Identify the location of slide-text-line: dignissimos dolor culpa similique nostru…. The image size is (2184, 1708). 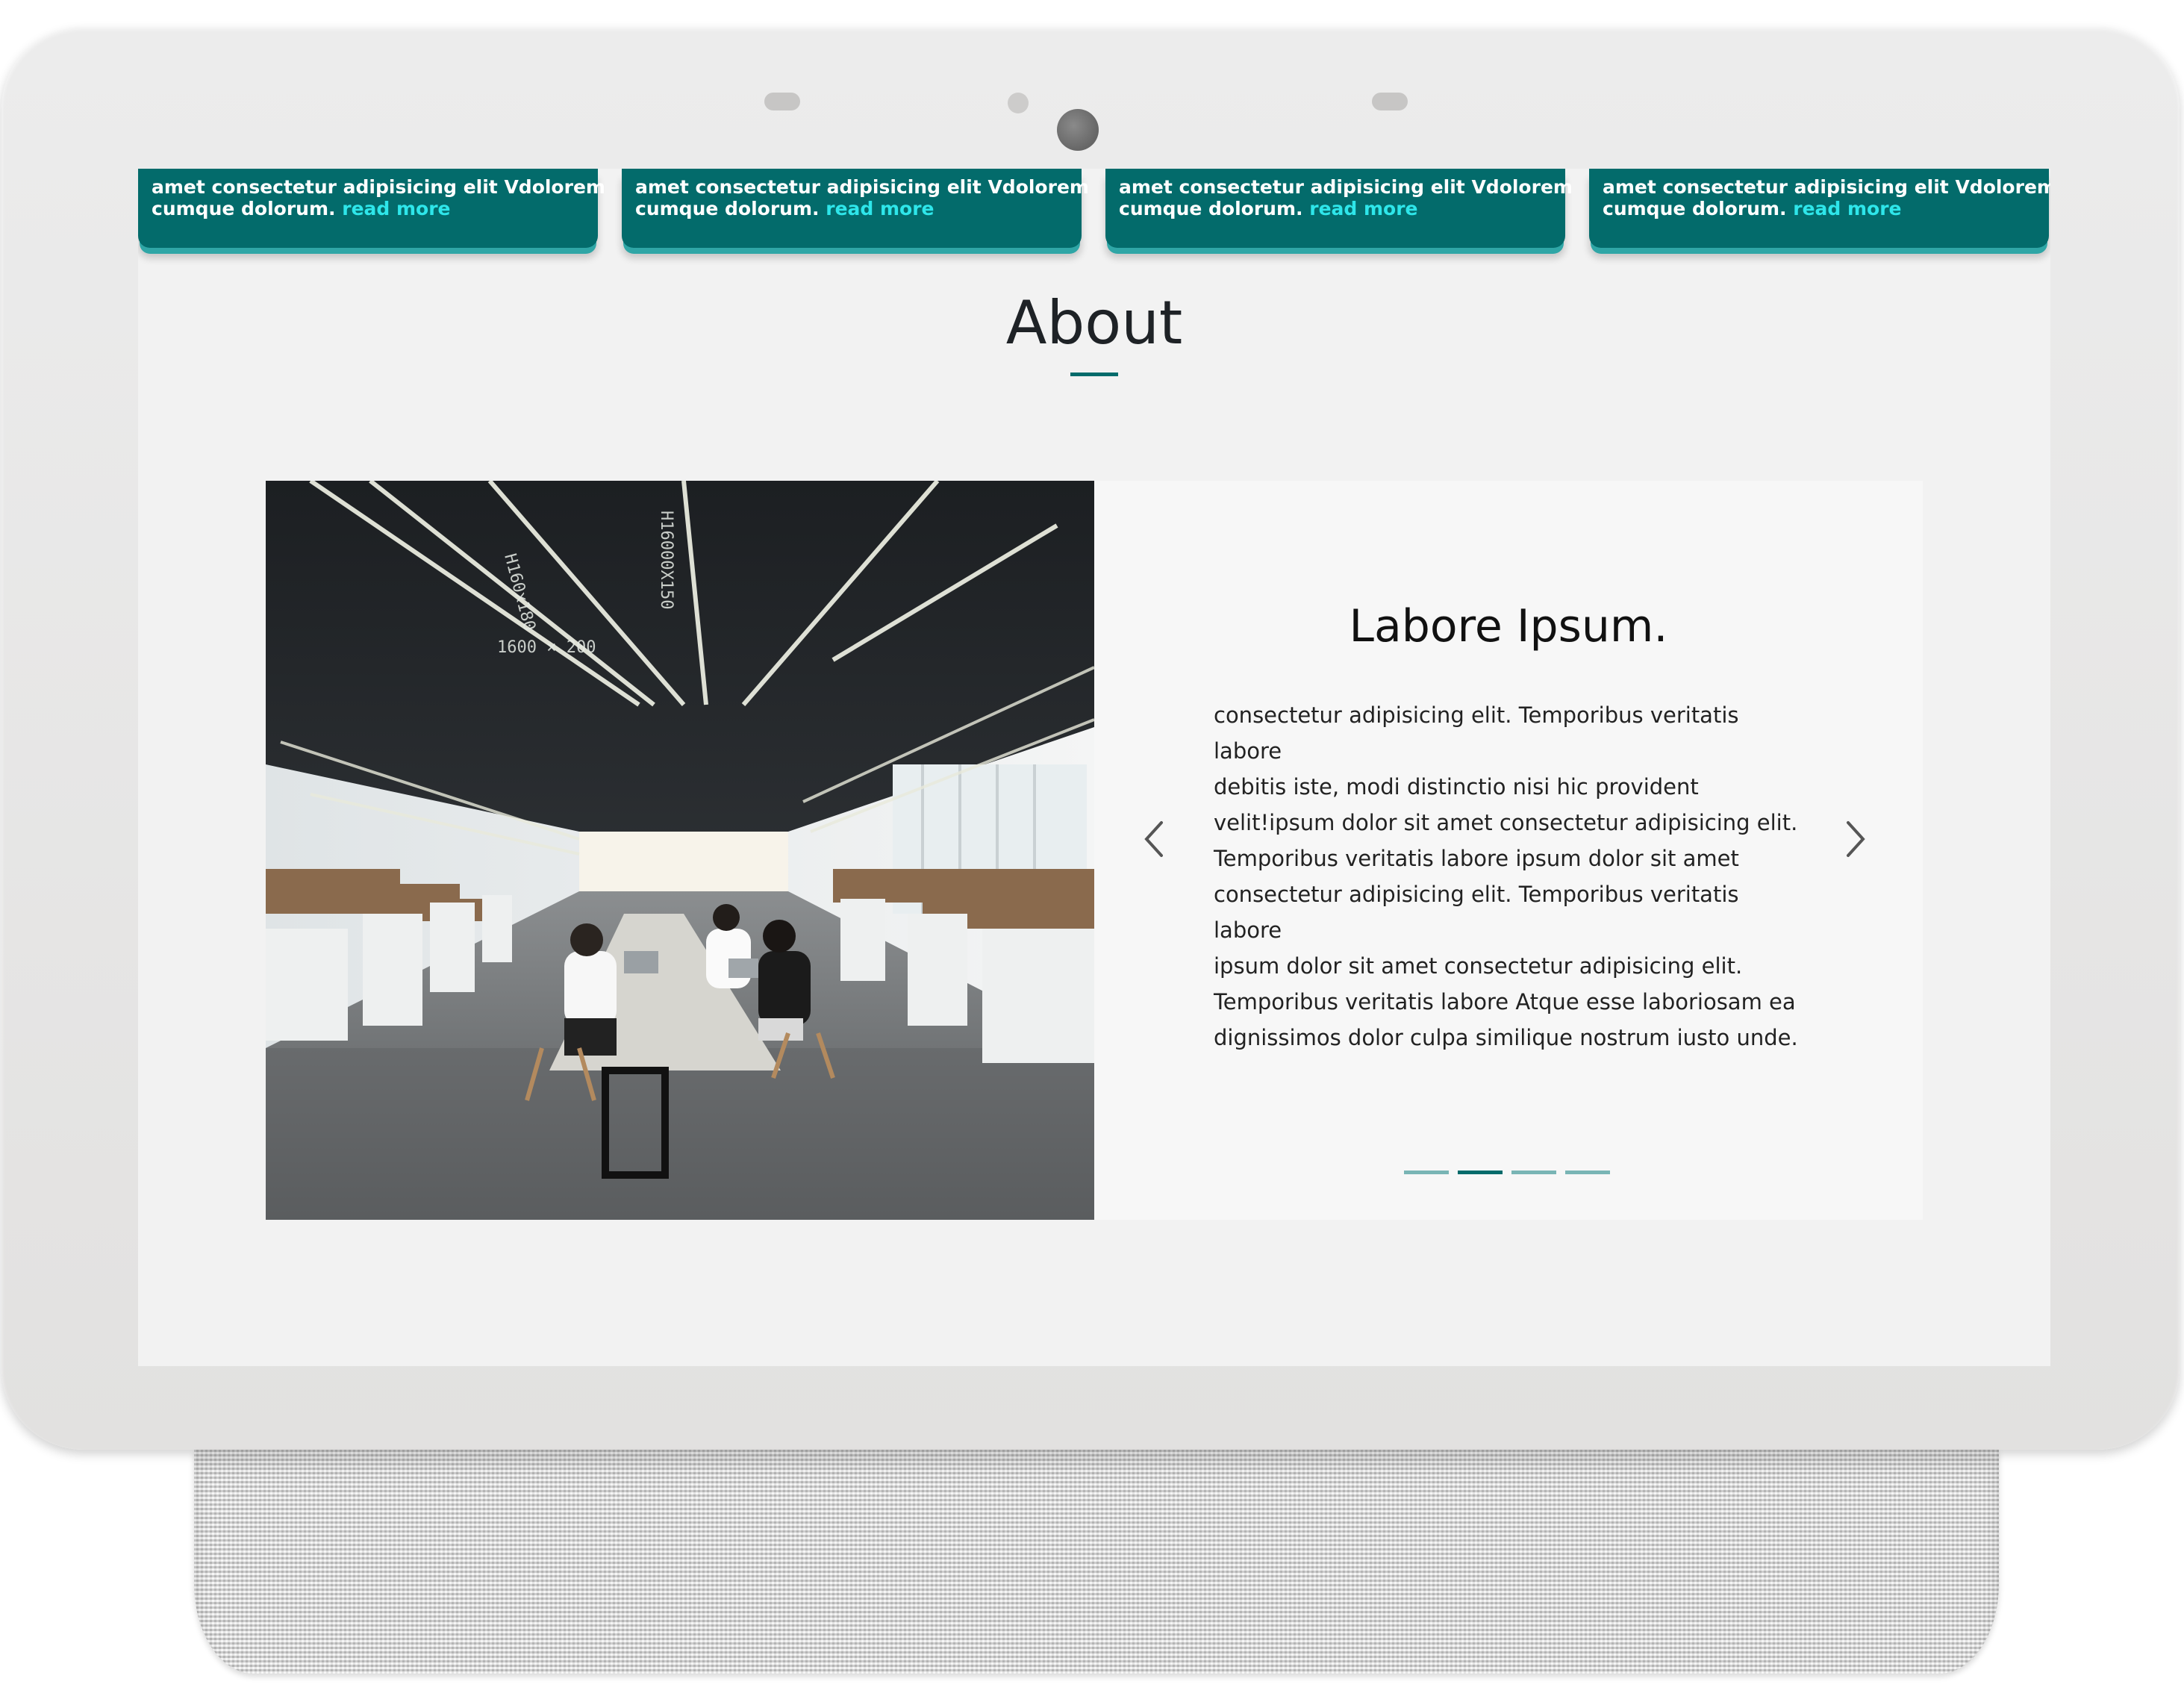
(1506, 1037).